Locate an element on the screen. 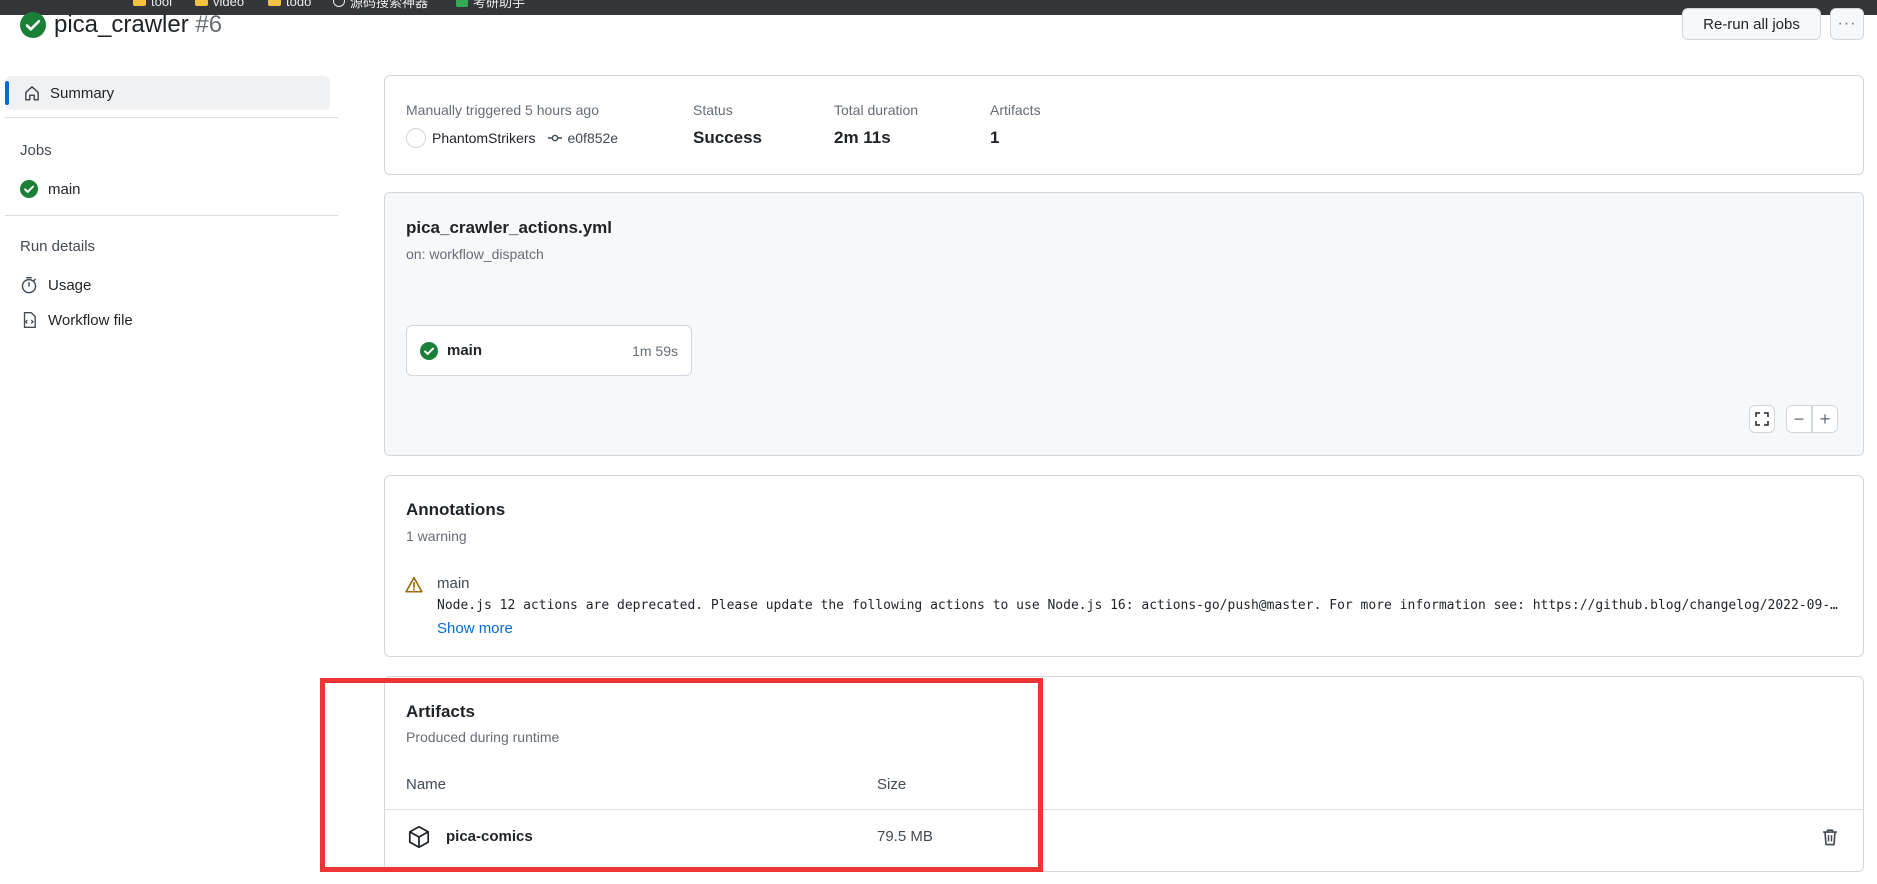  artifact-name-link: pica-comics is located at coordinates (489, 836).